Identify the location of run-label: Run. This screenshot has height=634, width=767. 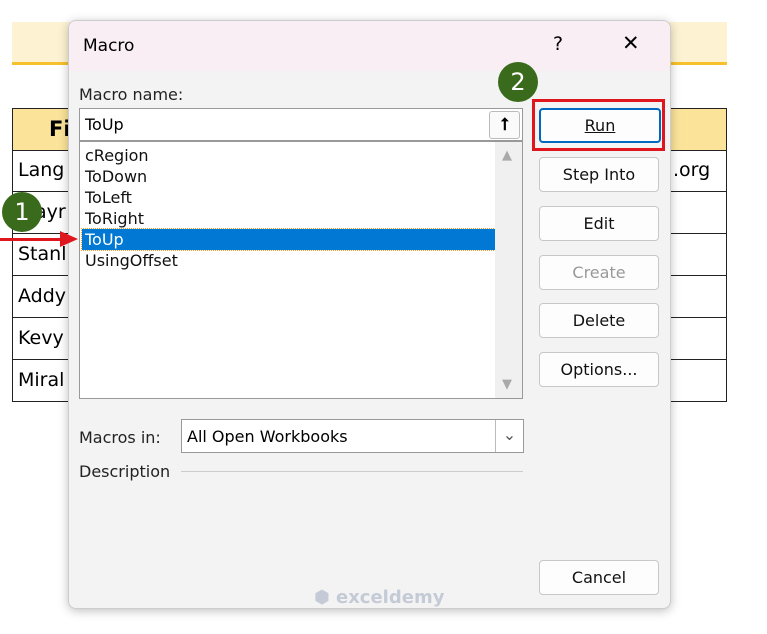
(600, 125).